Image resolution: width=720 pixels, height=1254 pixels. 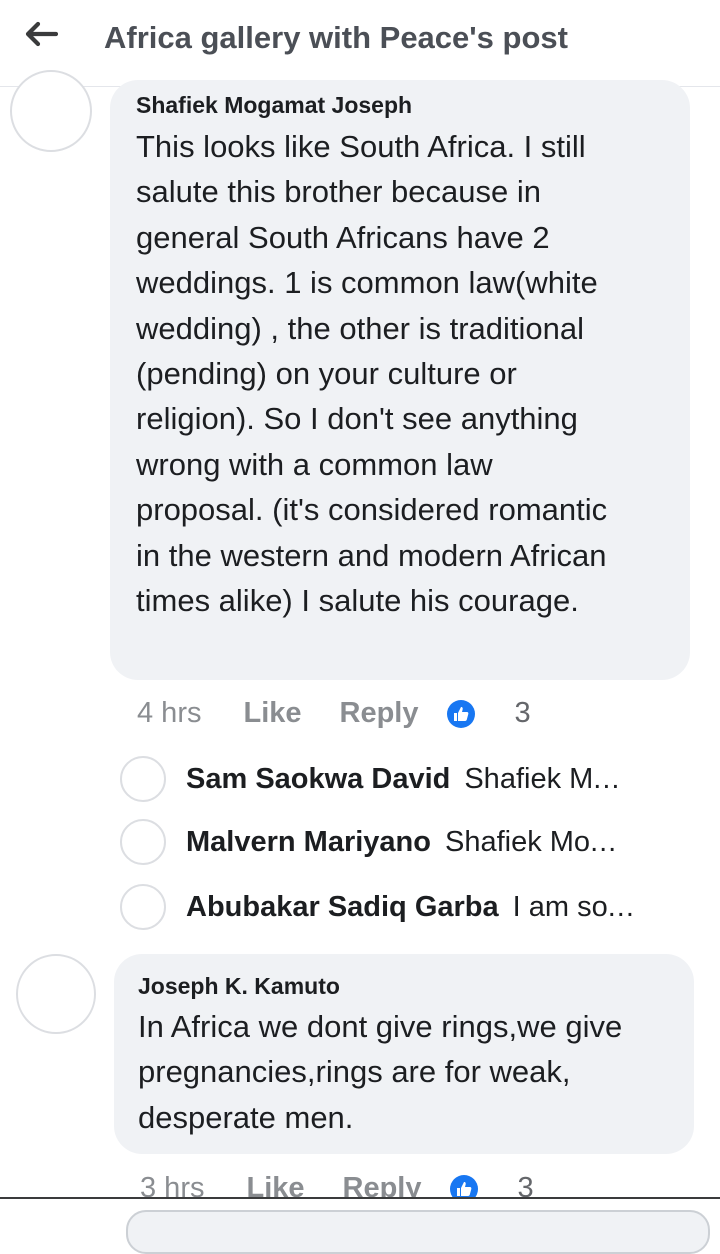 I want to click on comment-line: (pending) on your culture or, so click(x=326, y=374).